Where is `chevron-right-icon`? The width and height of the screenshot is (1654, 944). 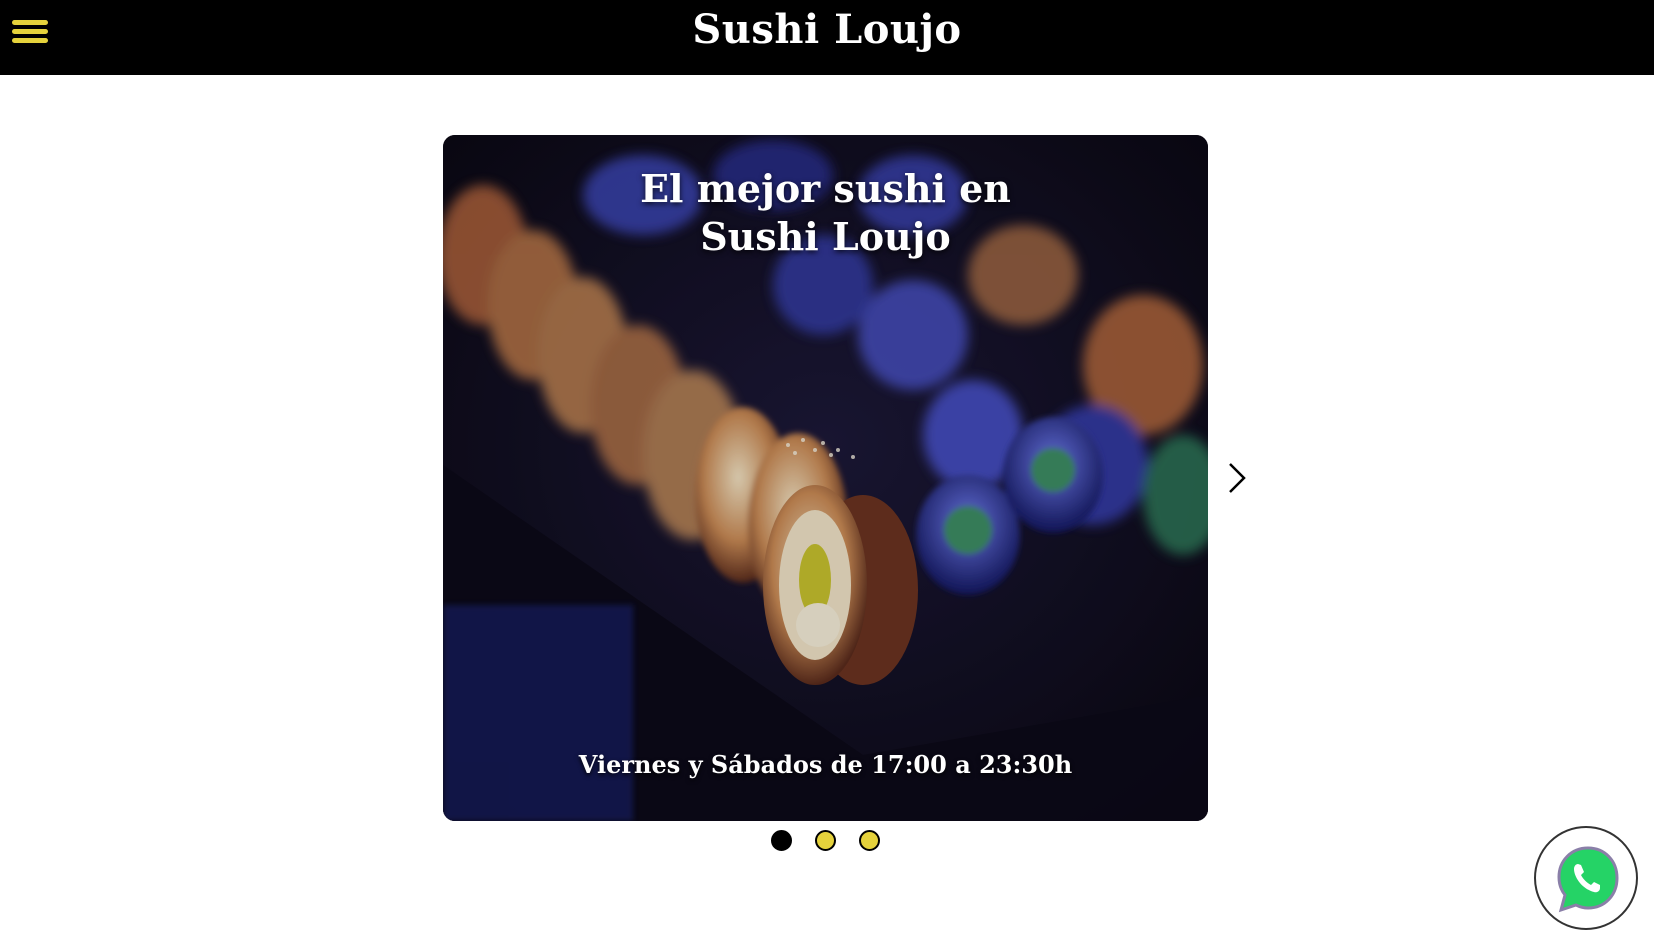
chevron-right-icon is located at coordinates (1236, 478).